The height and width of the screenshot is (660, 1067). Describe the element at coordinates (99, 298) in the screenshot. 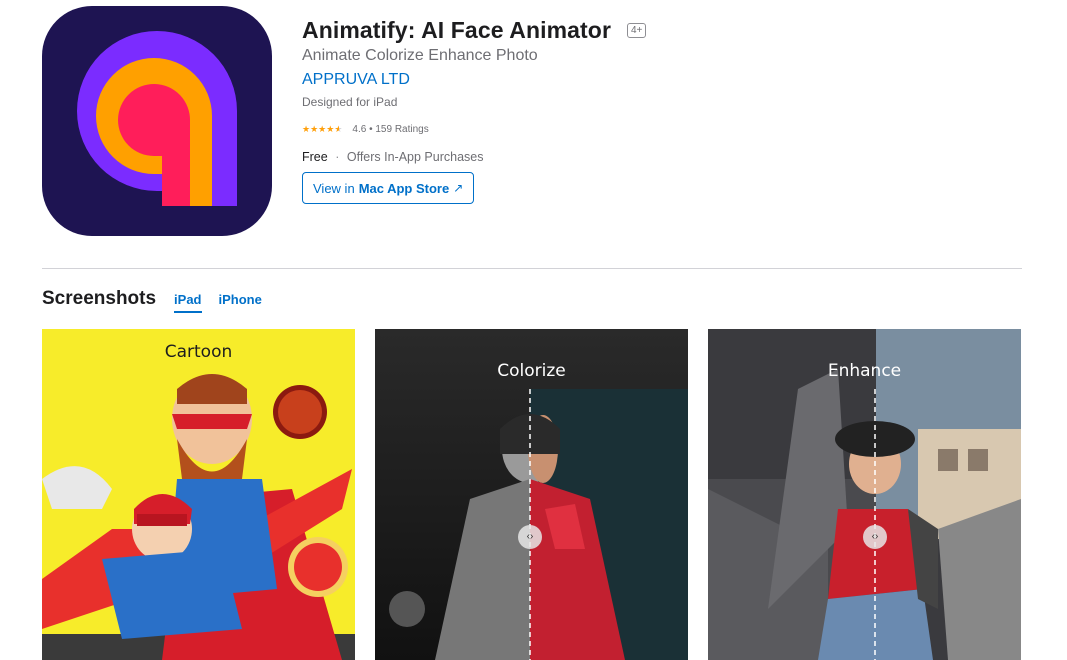

I see `screenshots-title: Screenshots` at that location.